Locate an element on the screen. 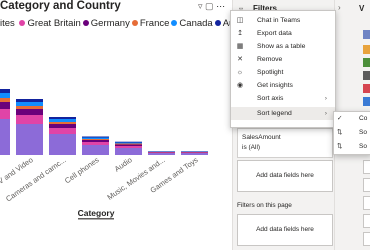 The width and height of the screenshot is (370, 250). legend-item: Great Britain is located at coordinates (50, 23).